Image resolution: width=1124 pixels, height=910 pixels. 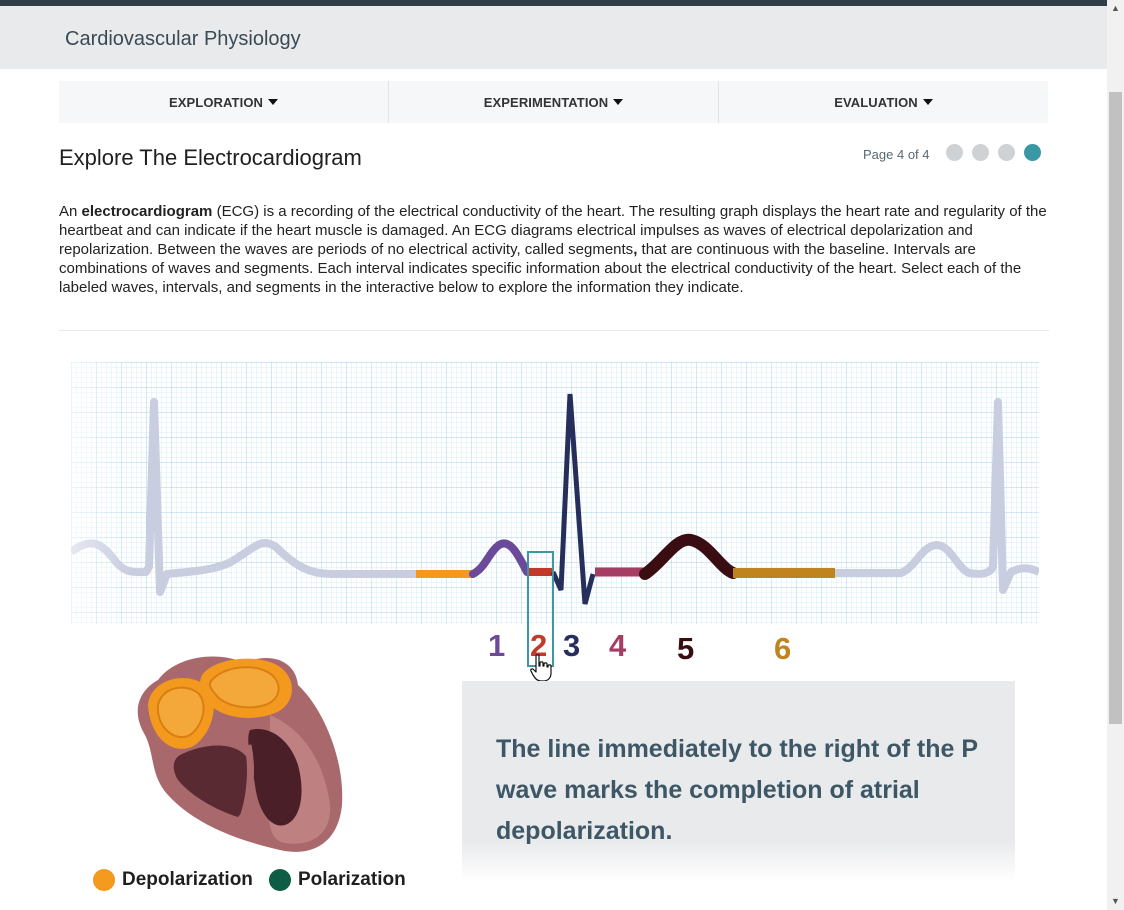 I want to click on page-title: Explore The Electrocardiogram, so click(x=210, y=157).